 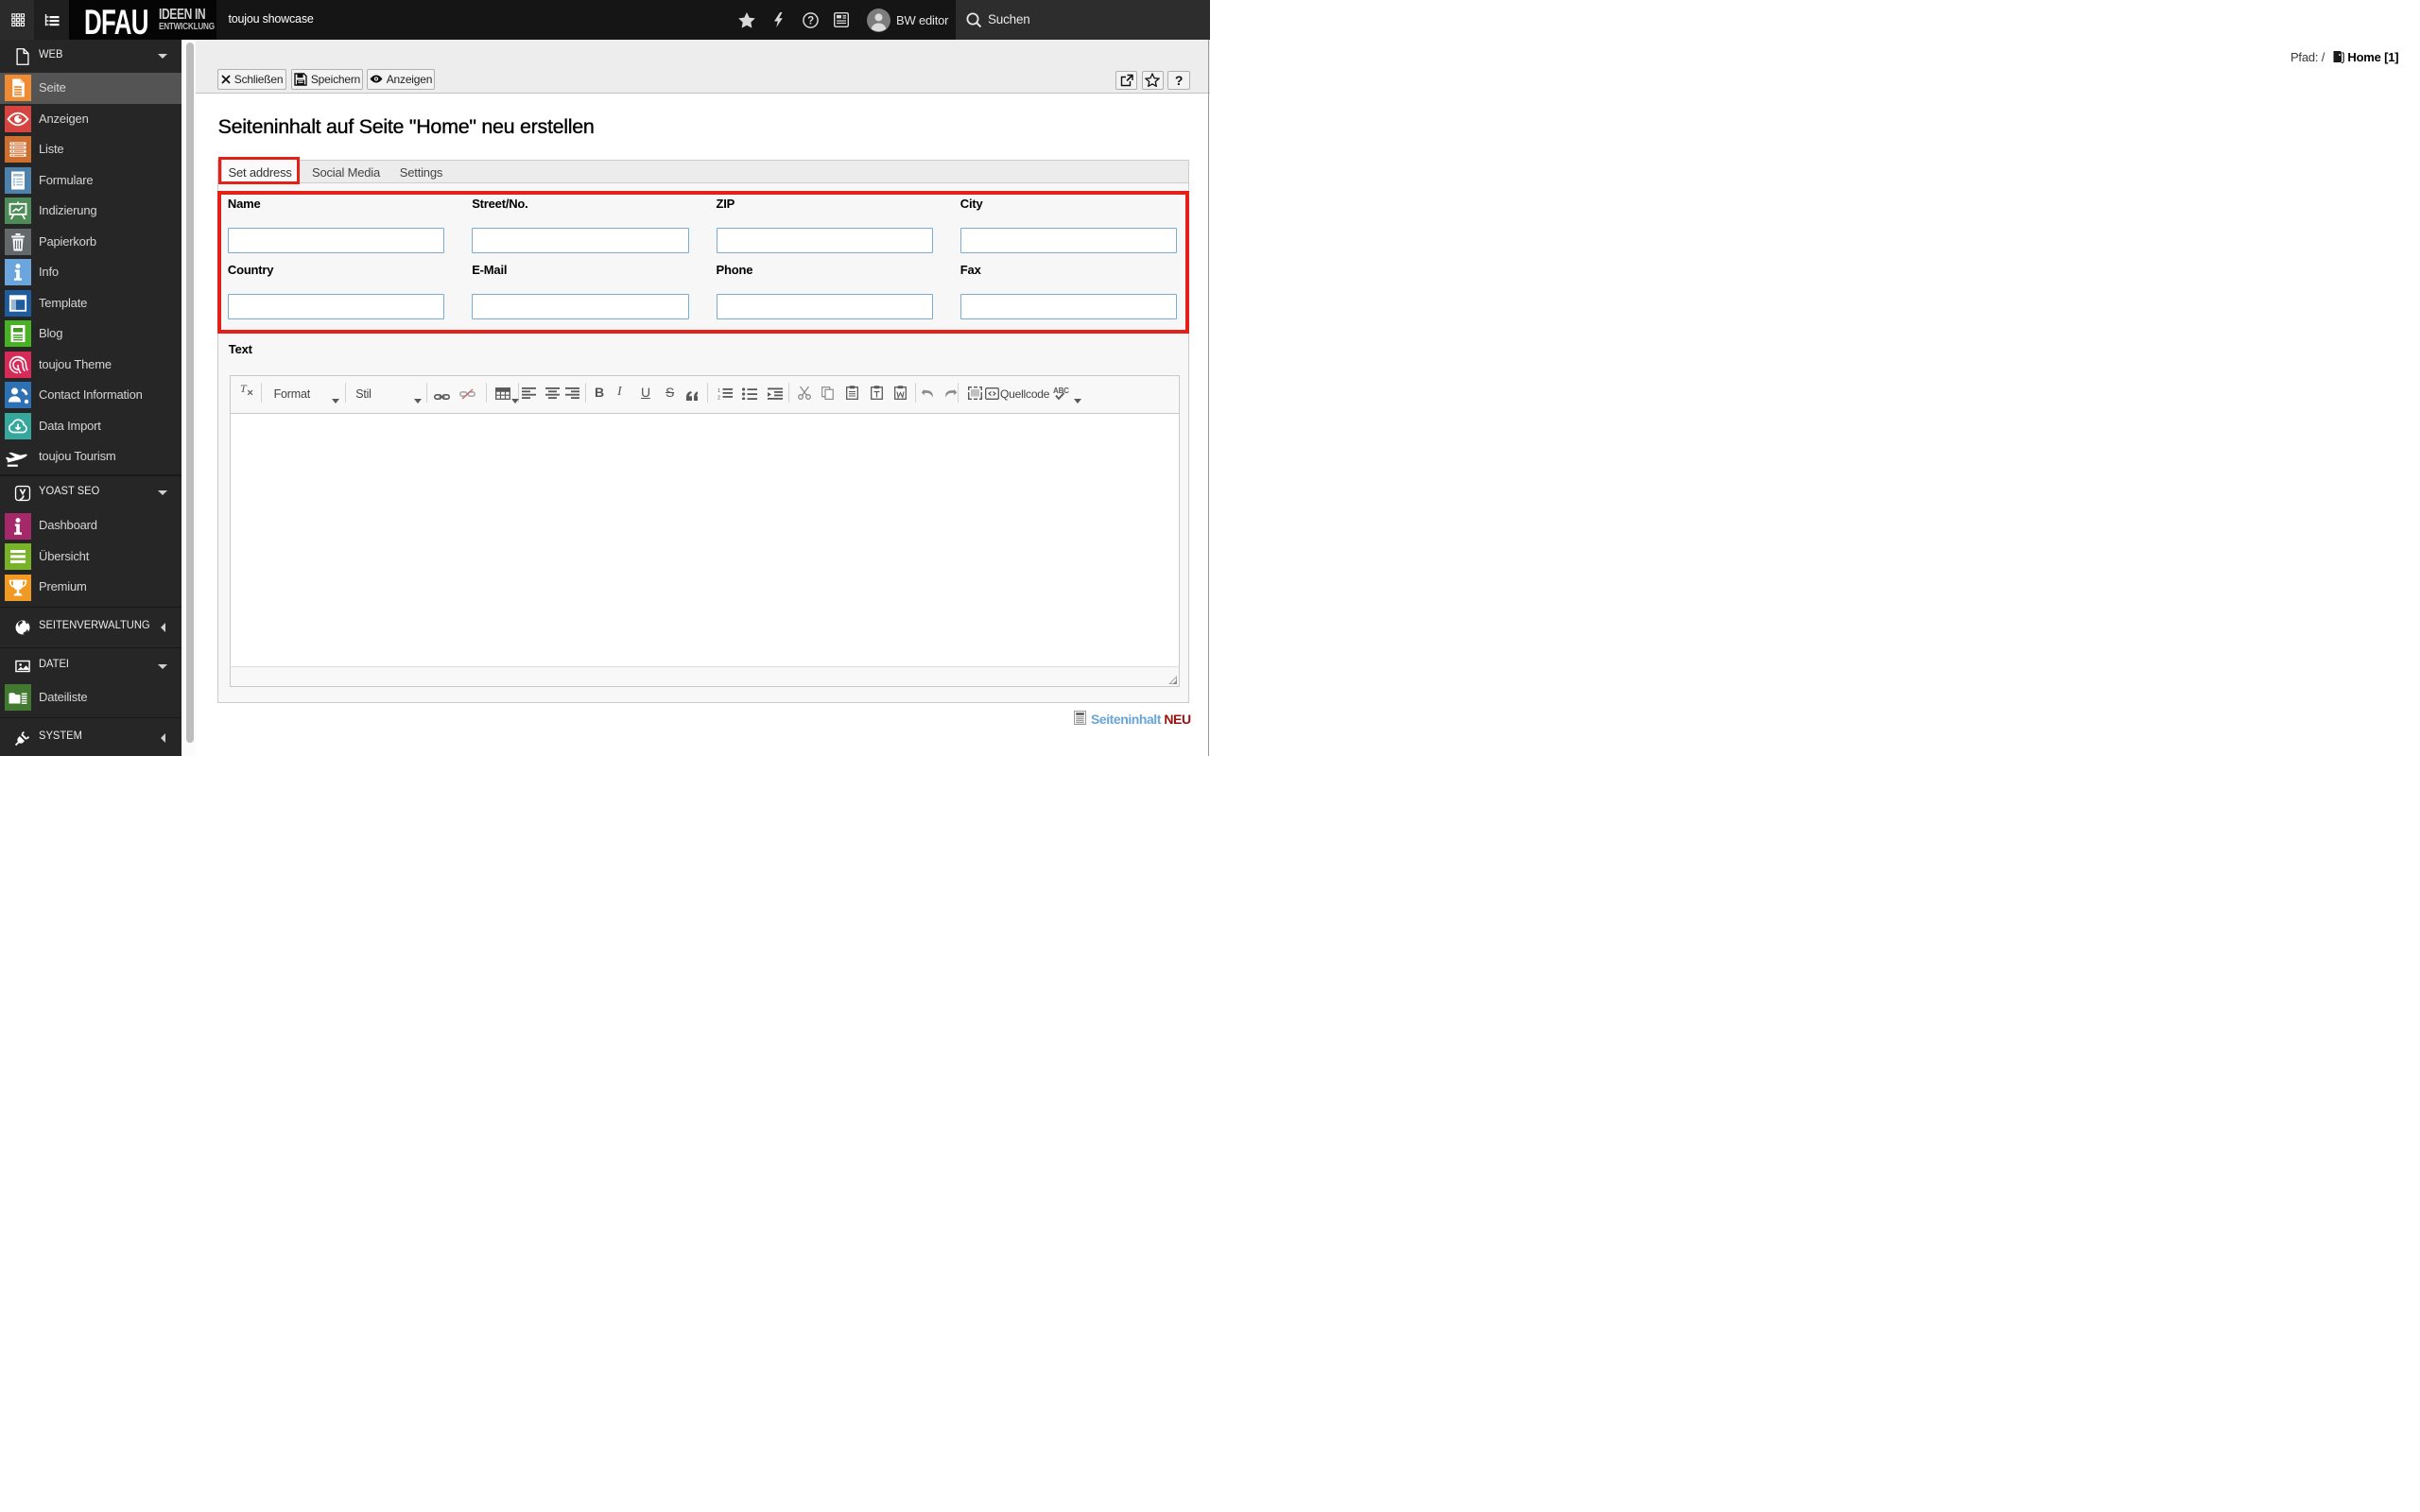 What do you see at coordinates (244, 389) in the screenshot?
I see `svg-text: T` at bounding box center [244, 389].